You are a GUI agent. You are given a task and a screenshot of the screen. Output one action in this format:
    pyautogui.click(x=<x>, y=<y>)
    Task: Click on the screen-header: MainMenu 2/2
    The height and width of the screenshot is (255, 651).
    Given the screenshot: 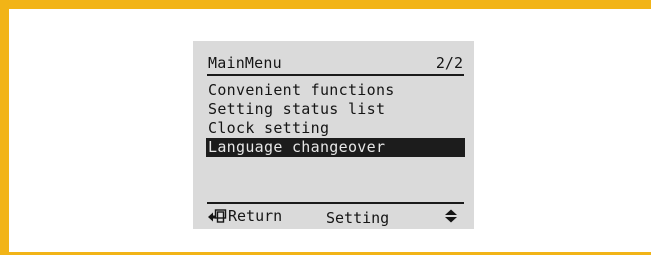 What is the action you would take?
    pyautogui.click(x=335, y=64)
    